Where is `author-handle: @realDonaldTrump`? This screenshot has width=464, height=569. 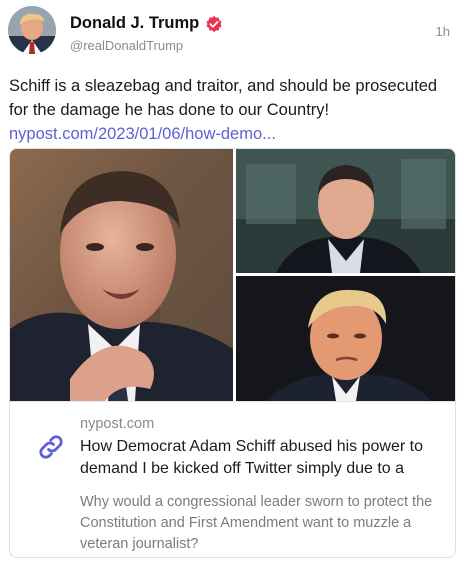 author-handle: @realDonaldTrump is located at coordinates (126, 45).